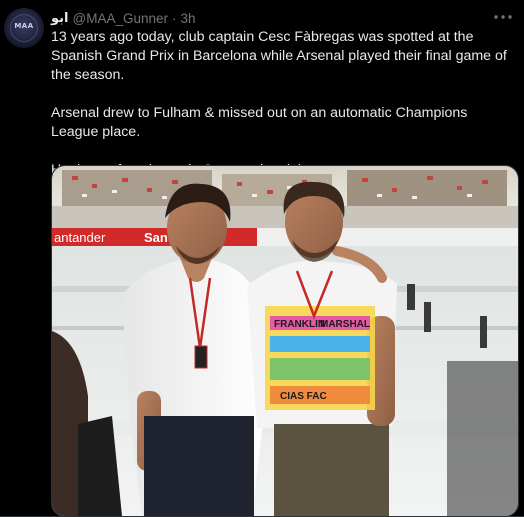  I want to click on more-options-icon, so click(503, 17).